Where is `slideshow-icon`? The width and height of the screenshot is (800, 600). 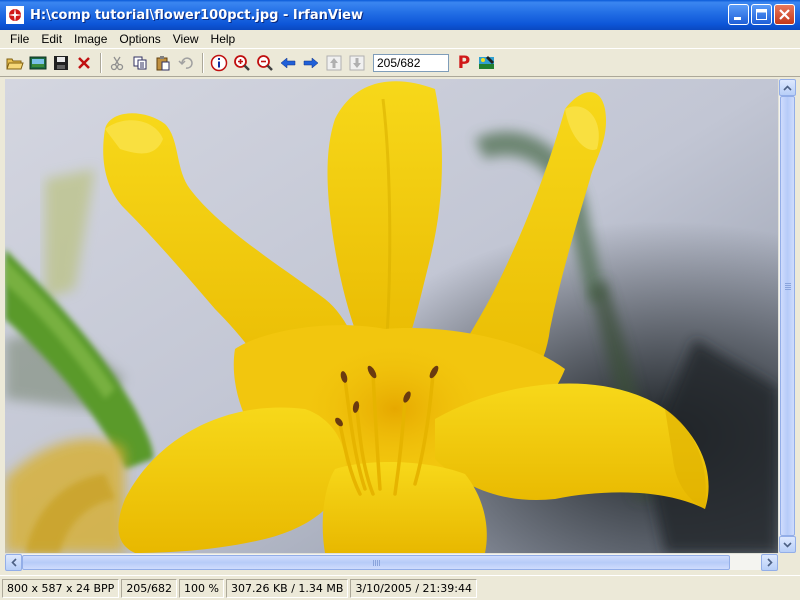 slideshow-icon is located at coordinates (38, 63).